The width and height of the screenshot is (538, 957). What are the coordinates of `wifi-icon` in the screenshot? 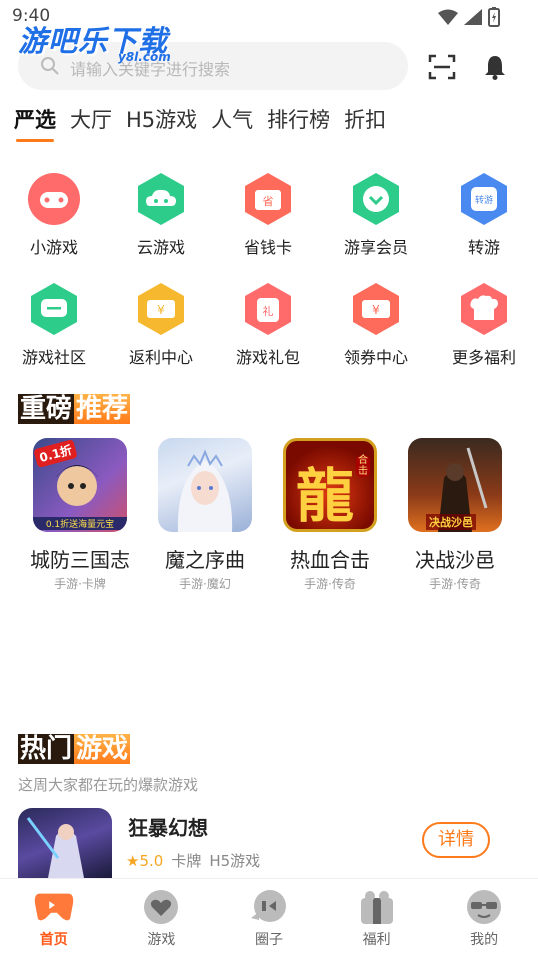 It's located at (448, 17).